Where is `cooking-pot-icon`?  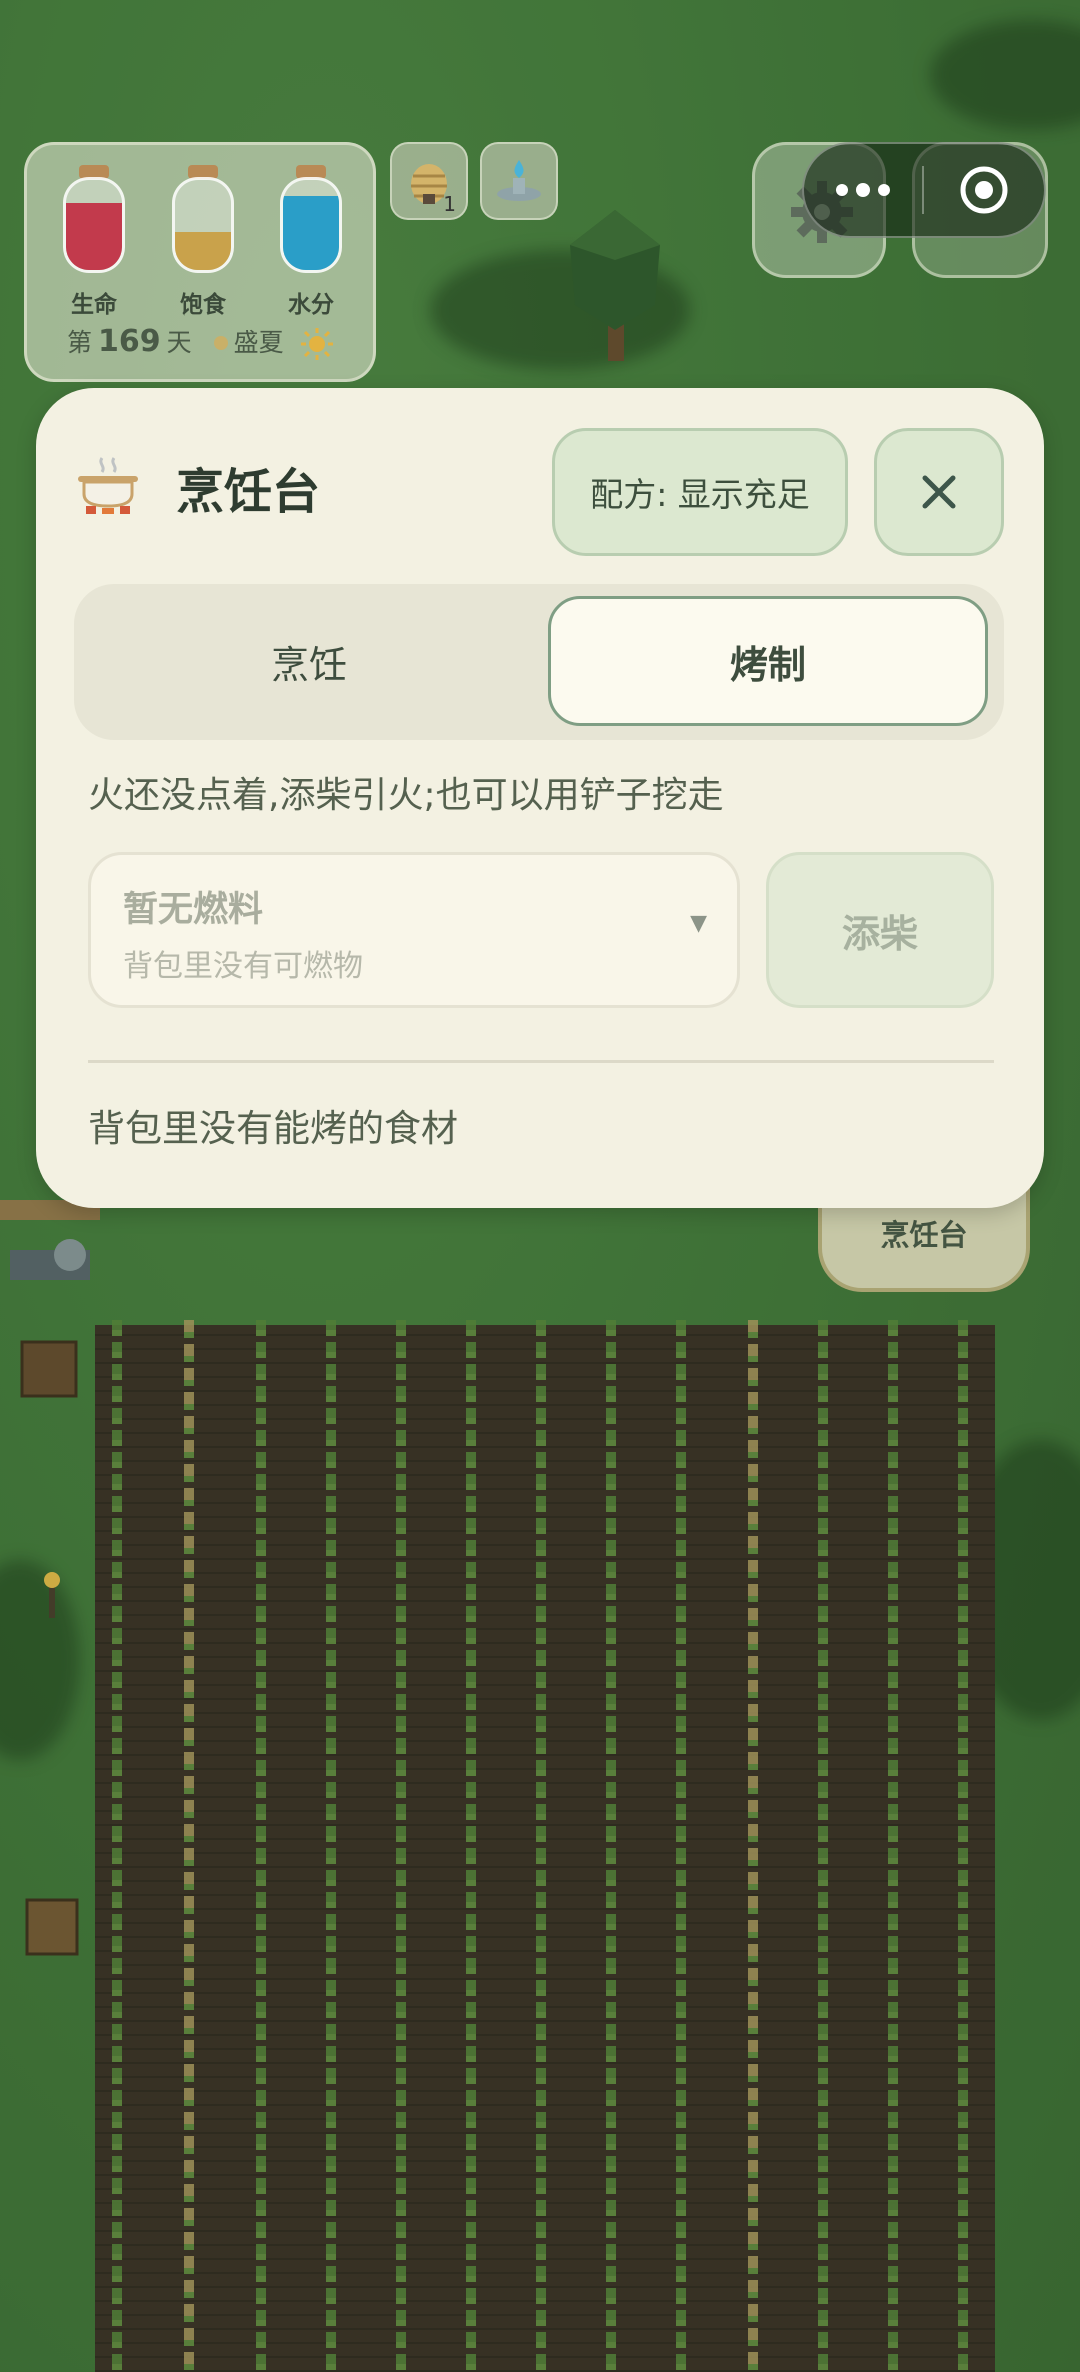
cooking-pot-icon is located at coordinates (108, 485).